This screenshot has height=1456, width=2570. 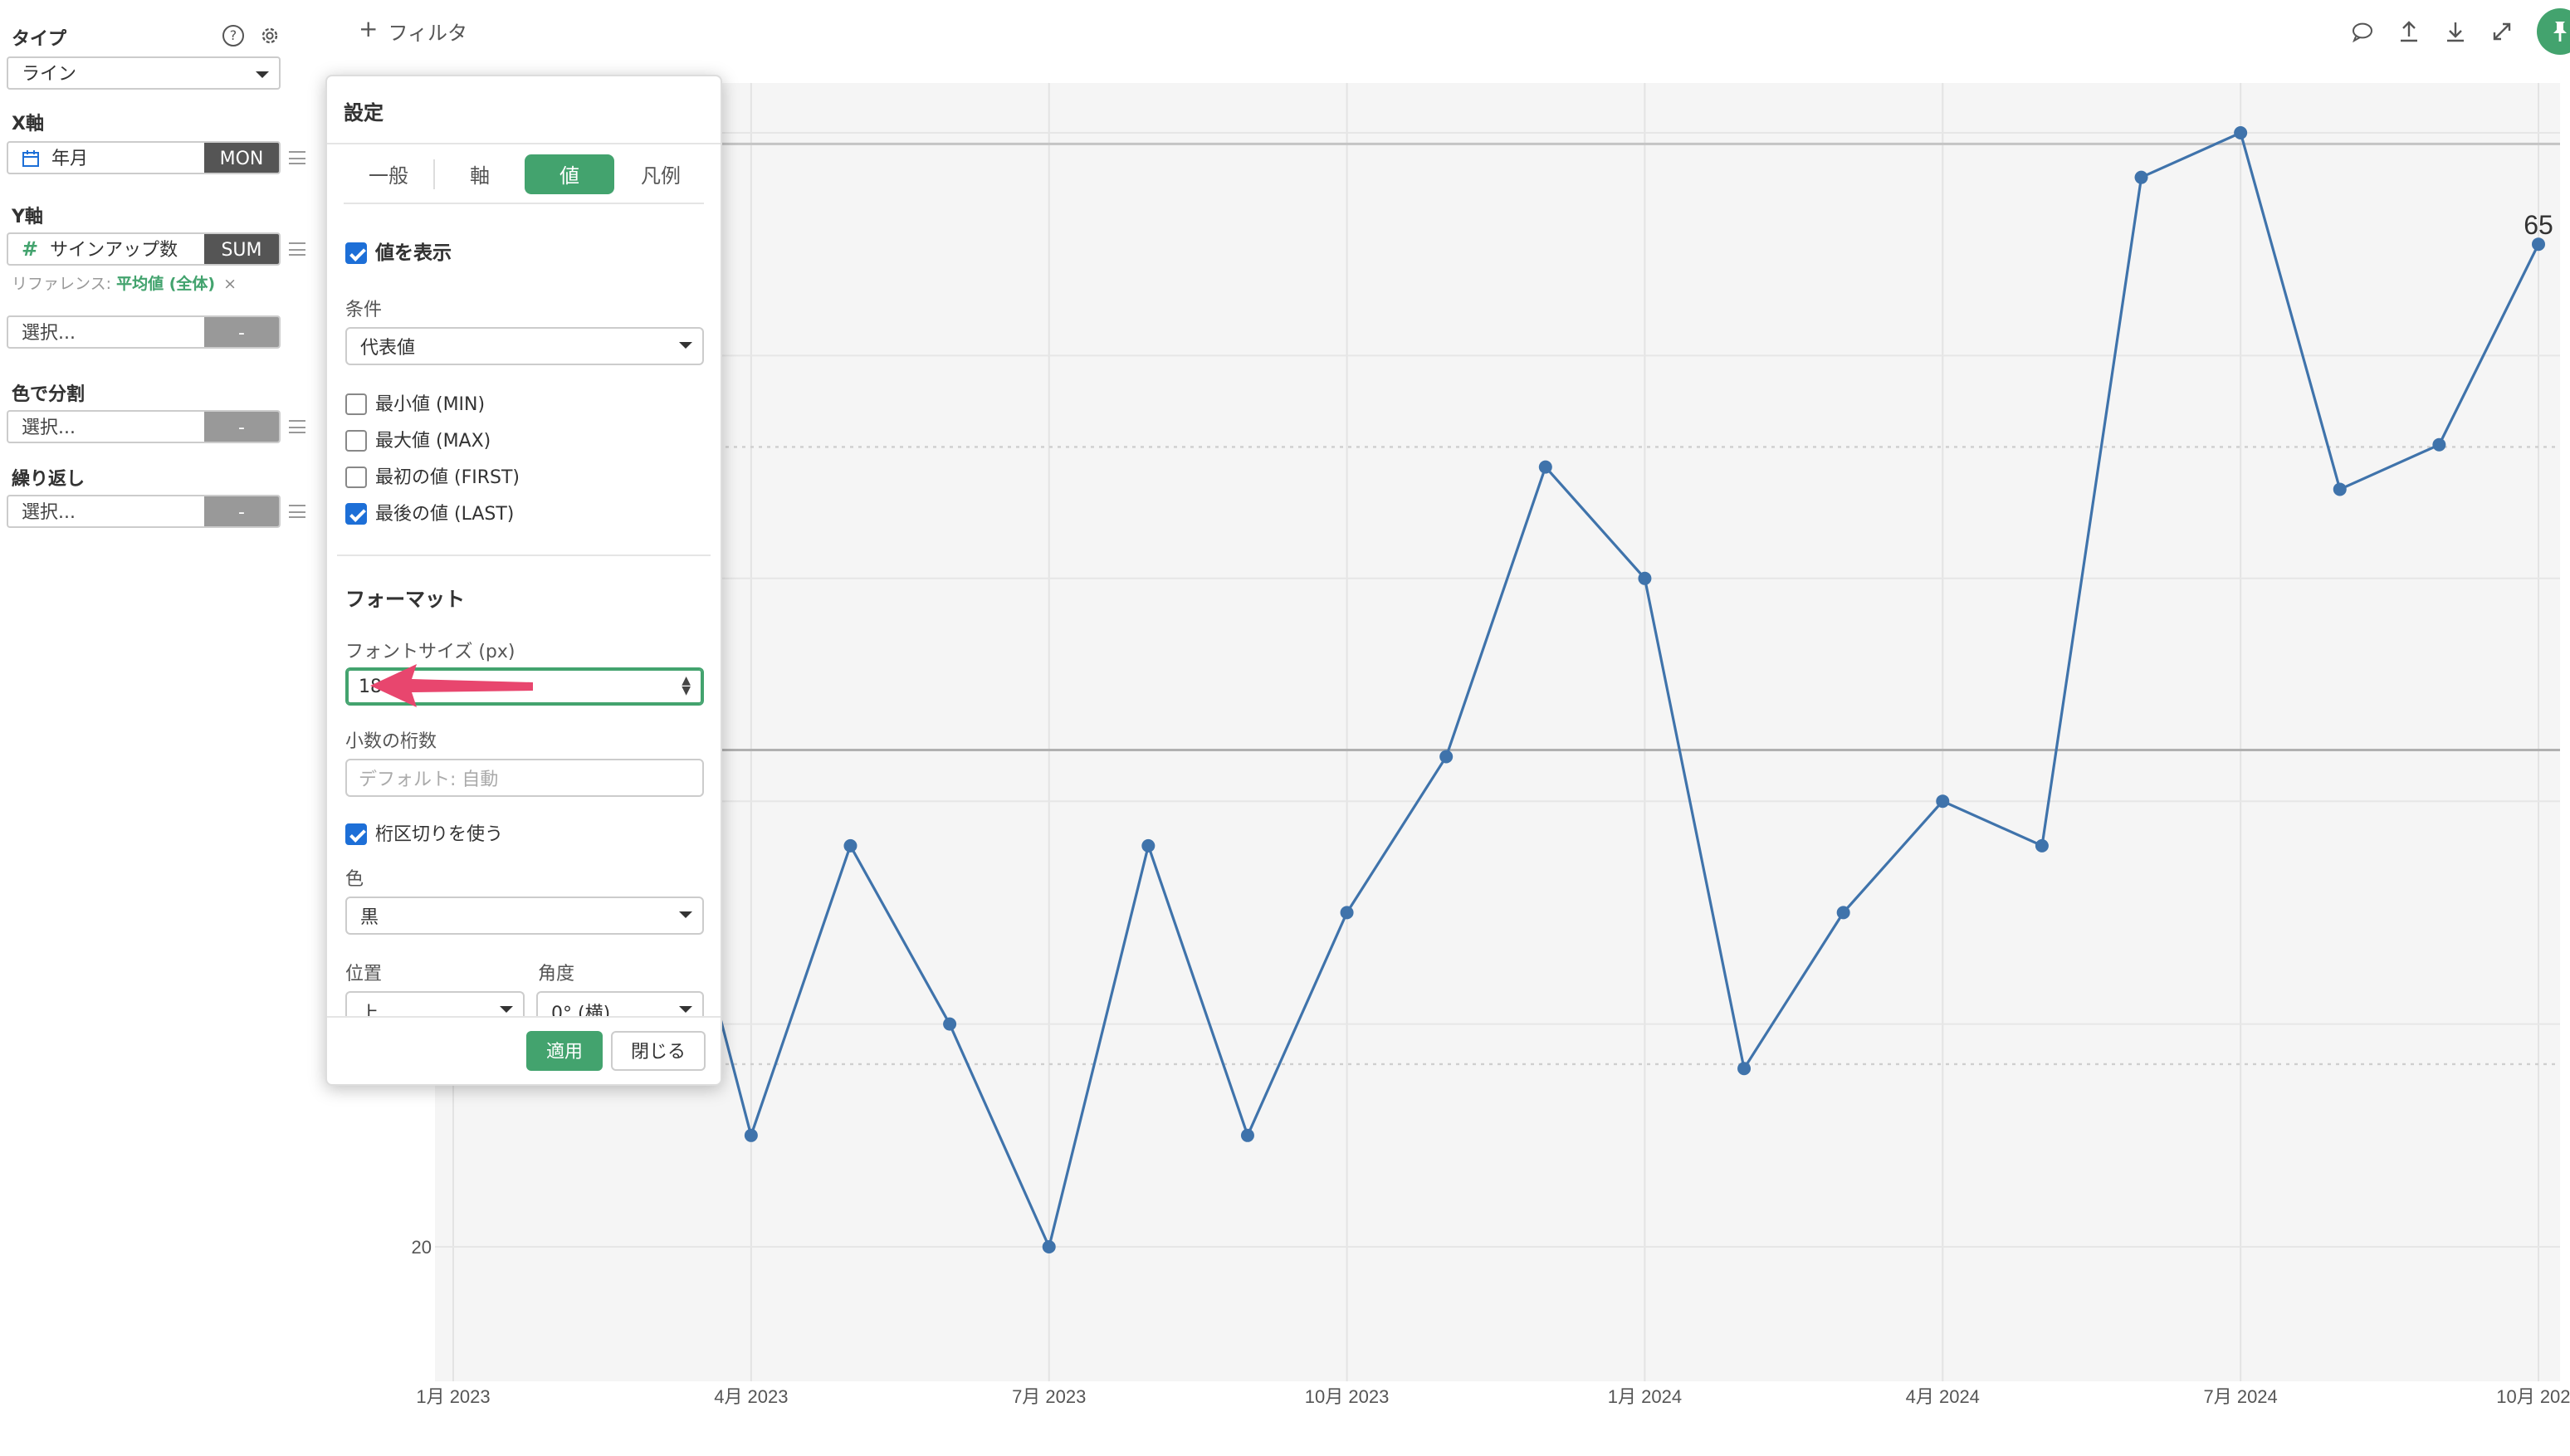 I want to click on option-first-checkbox: 最初の値 (FIRST), so click(x=432, y=476).